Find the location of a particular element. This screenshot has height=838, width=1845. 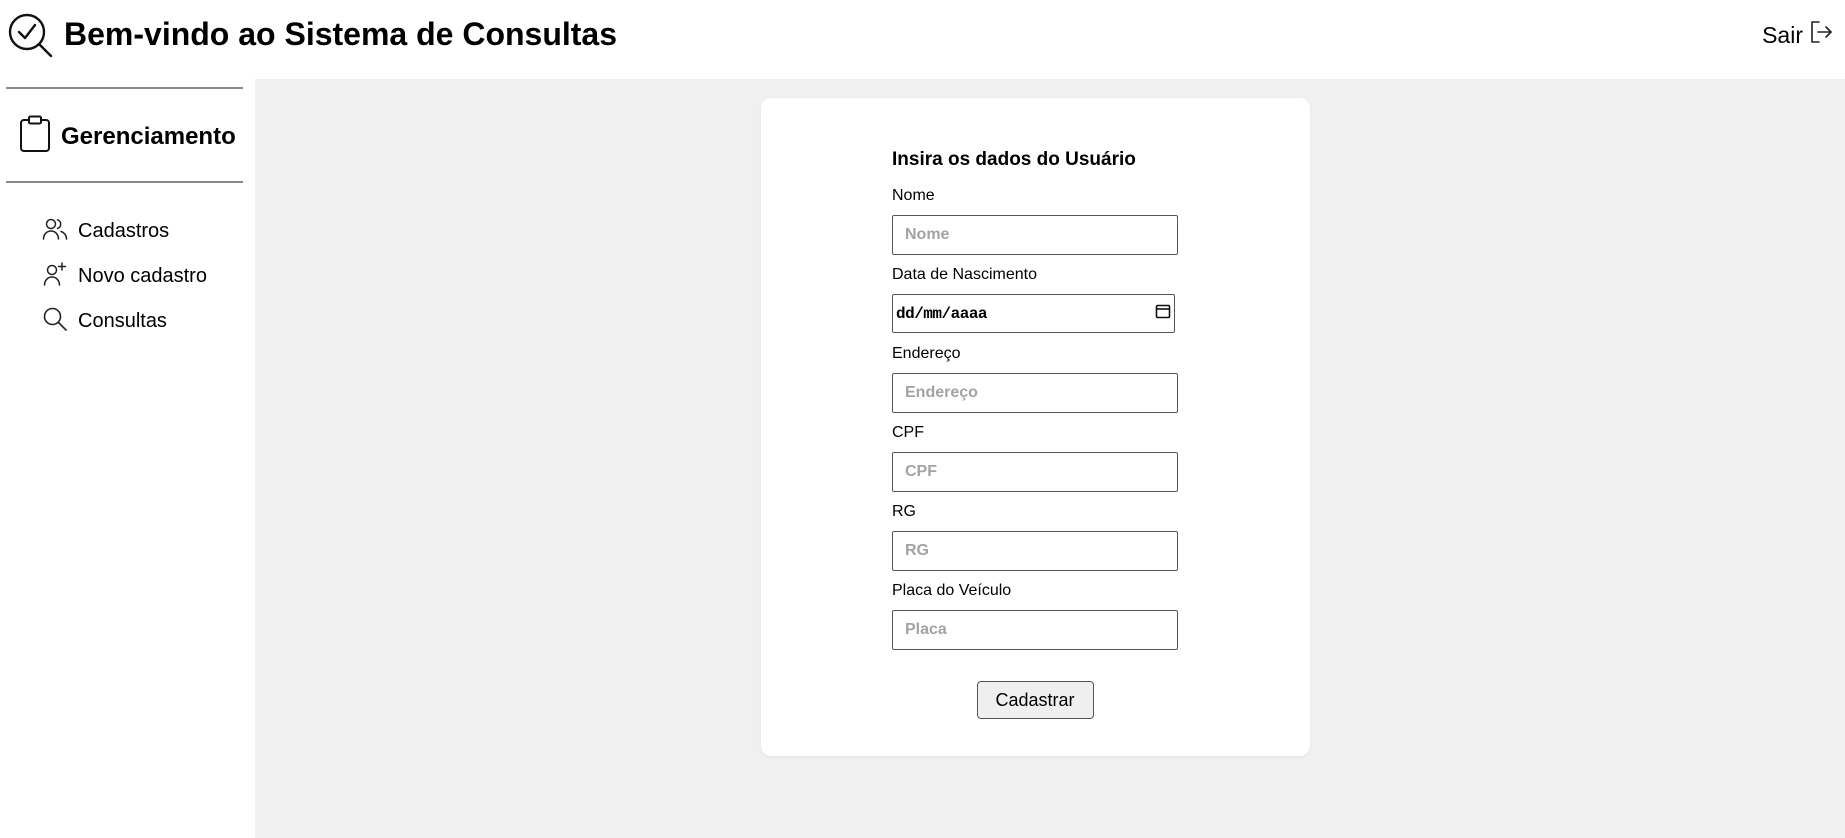

user-plus-icon is located at coordinates (55, 277).